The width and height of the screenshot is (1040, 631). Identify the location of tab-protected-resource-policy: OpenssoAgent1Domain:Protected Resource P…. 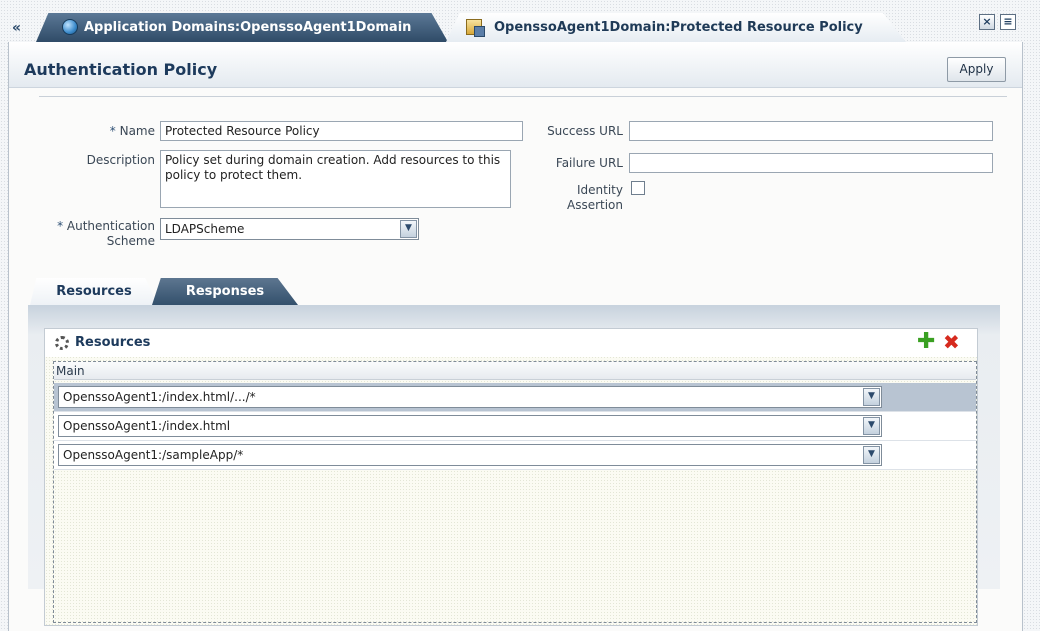
(676, 27).